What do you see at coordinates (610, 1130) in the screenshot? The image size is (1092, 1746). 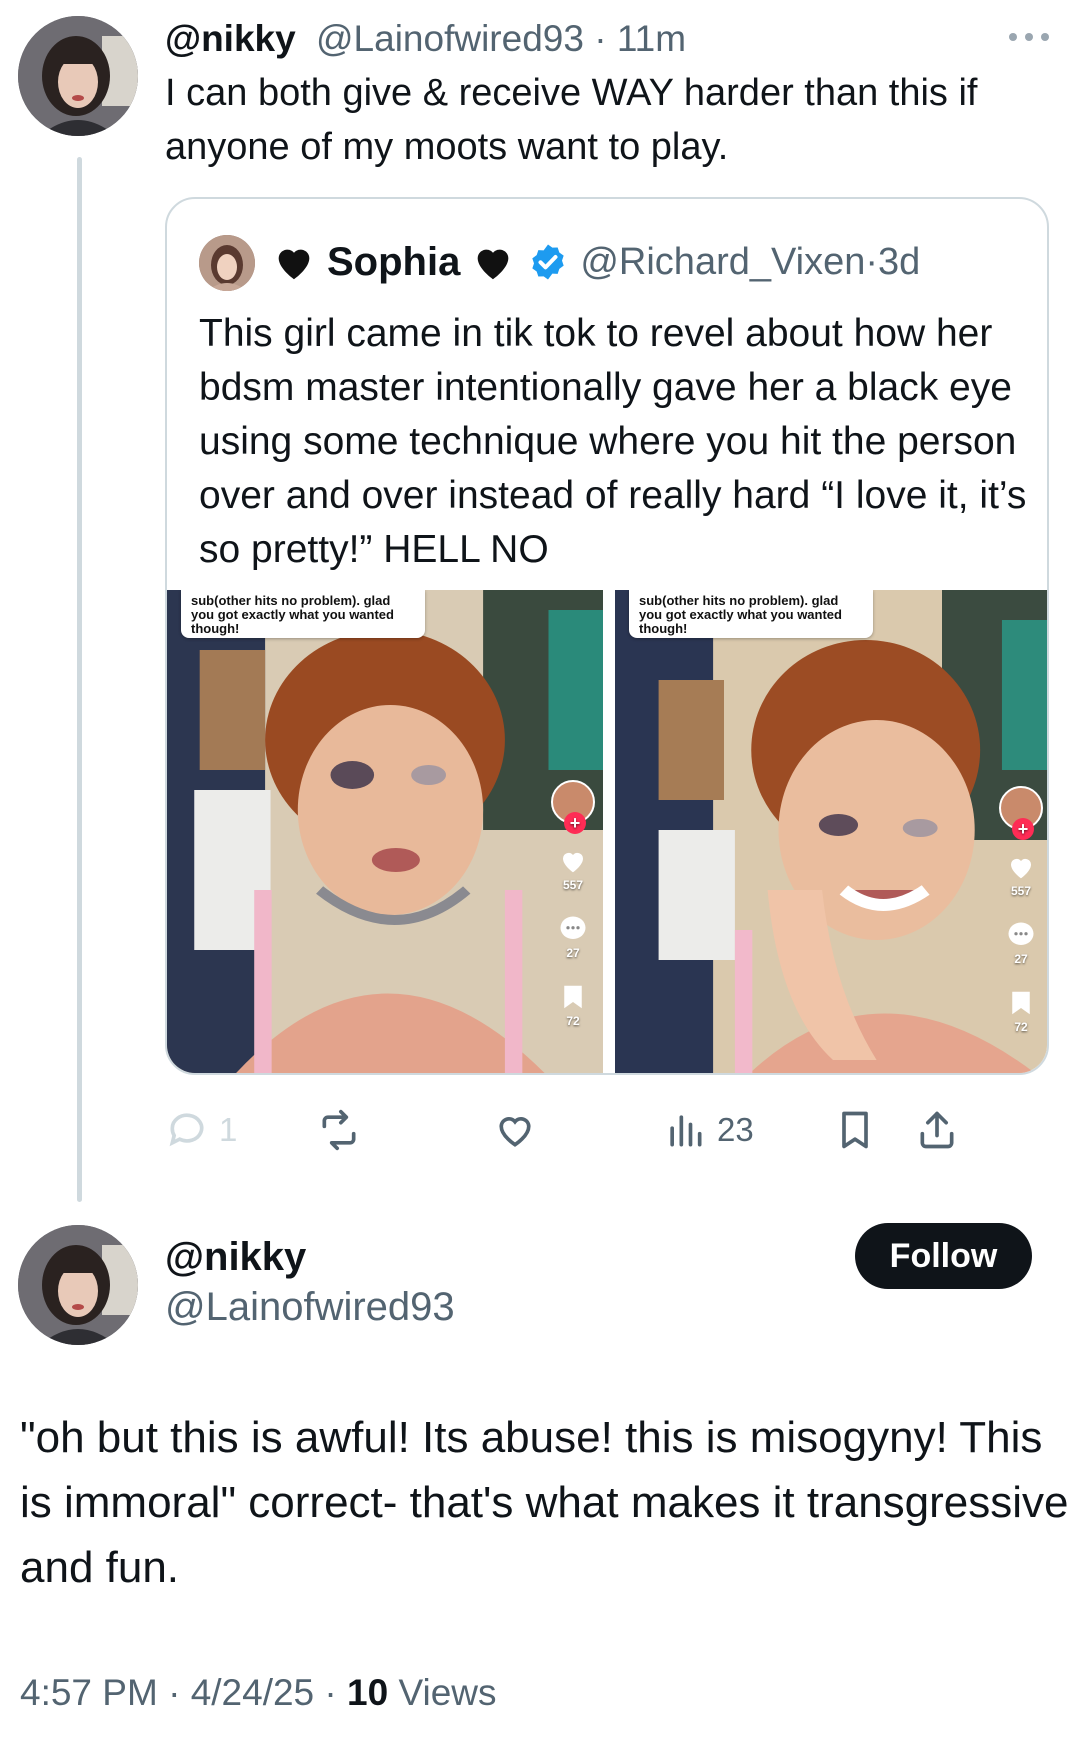 I see `tweet-actions: 1 23` at bounding box center [610, 1130].